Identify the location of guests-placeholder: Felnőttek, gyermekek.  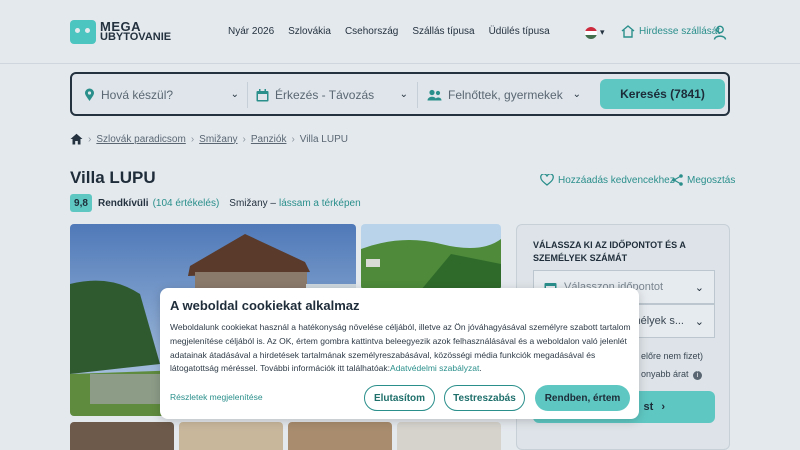
(505, 95).